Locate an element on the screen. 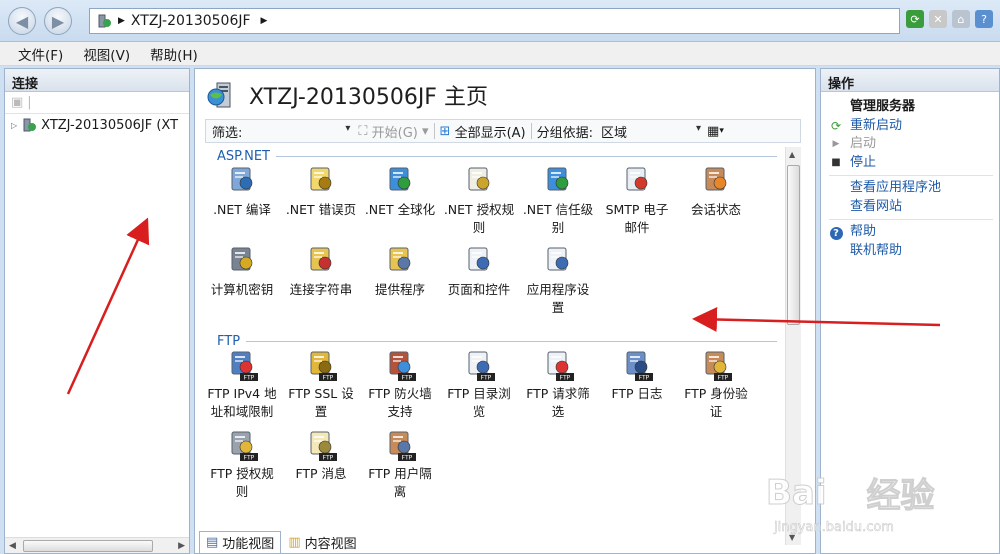 This screenshot has height=554, width=1000. start-button: ⛶ 开始(G) ▾ is located at coordinates (393, 131).